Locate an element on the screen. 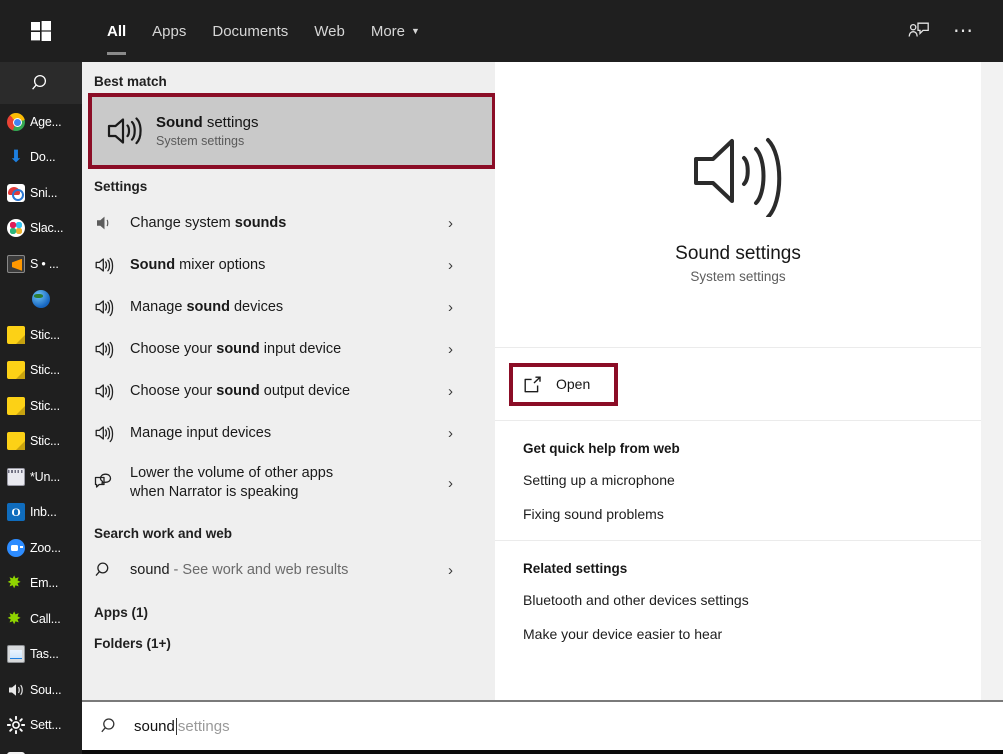  result-row-setting: Sound mixer options › is located at coordinates (288, 265).